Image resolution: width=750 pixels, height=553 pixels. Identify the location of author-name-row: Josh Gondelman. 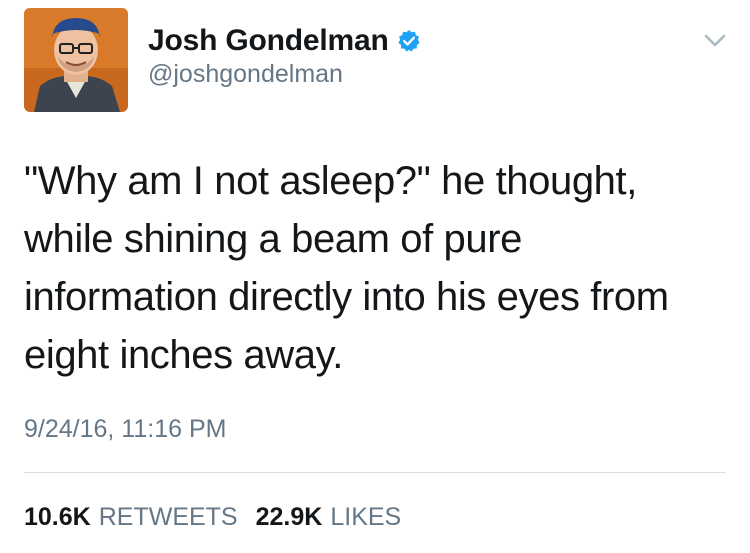
(284, 41).